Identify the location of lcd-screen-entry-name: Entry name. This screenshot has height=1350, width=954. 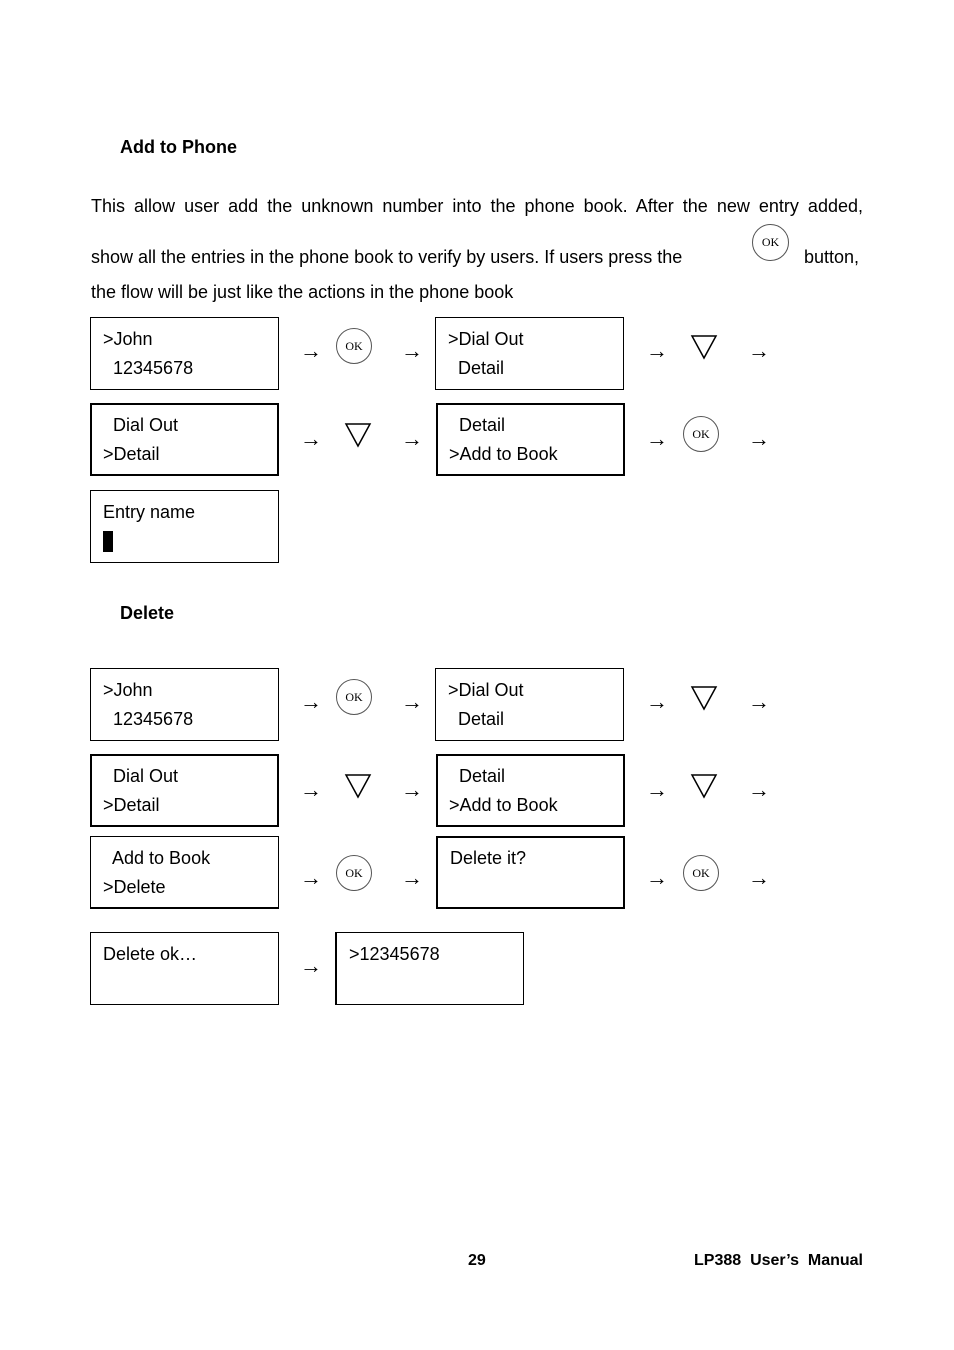
(184, 526).